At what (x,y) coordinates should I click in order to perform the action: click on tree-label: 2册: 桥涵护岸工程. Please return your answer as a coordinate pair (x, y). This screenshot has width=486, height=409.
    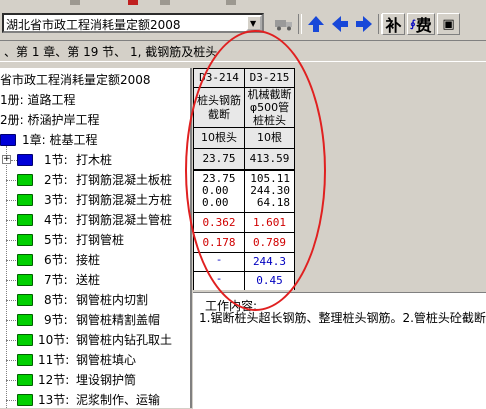
    Looking at the image, I should click on (50, 120).